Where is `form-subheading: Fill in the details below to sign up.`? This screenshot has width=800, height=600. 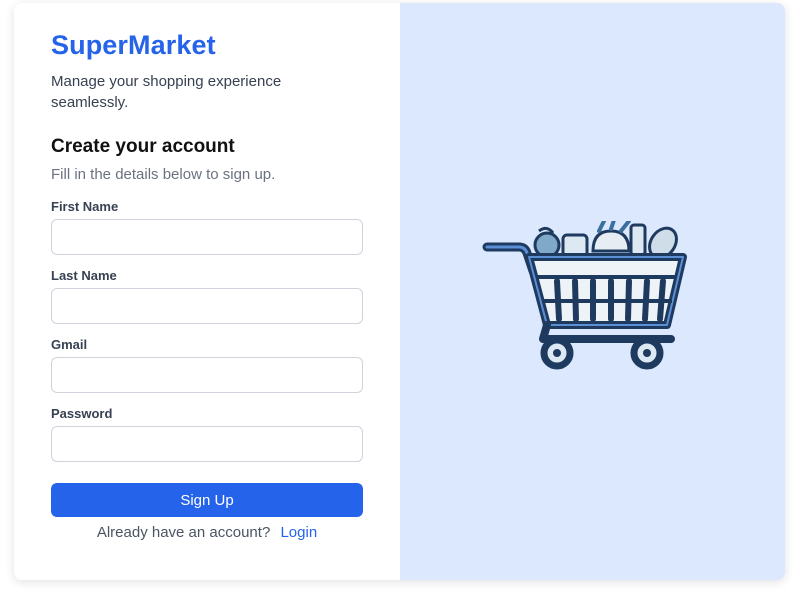
form-subheading: Fill in the details below to sign up. is located at coordinates (163, 174).